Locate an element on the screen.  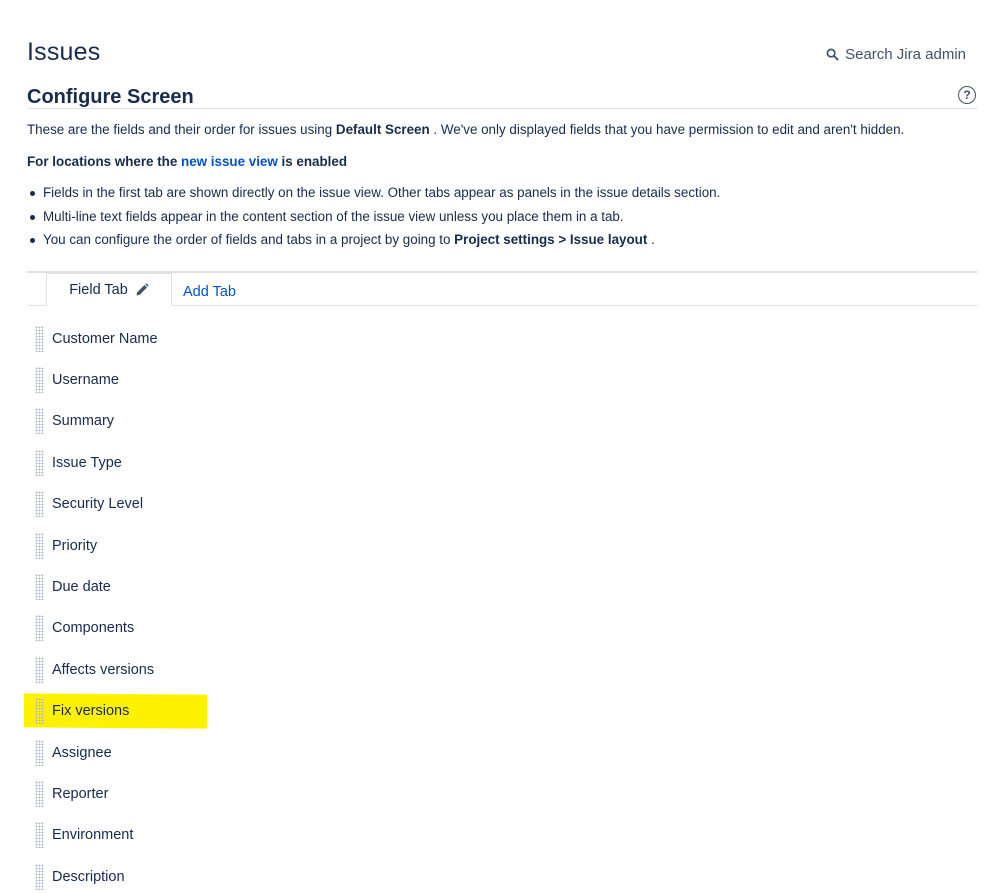
field-row: Due date is located at coordinates (335, 586).